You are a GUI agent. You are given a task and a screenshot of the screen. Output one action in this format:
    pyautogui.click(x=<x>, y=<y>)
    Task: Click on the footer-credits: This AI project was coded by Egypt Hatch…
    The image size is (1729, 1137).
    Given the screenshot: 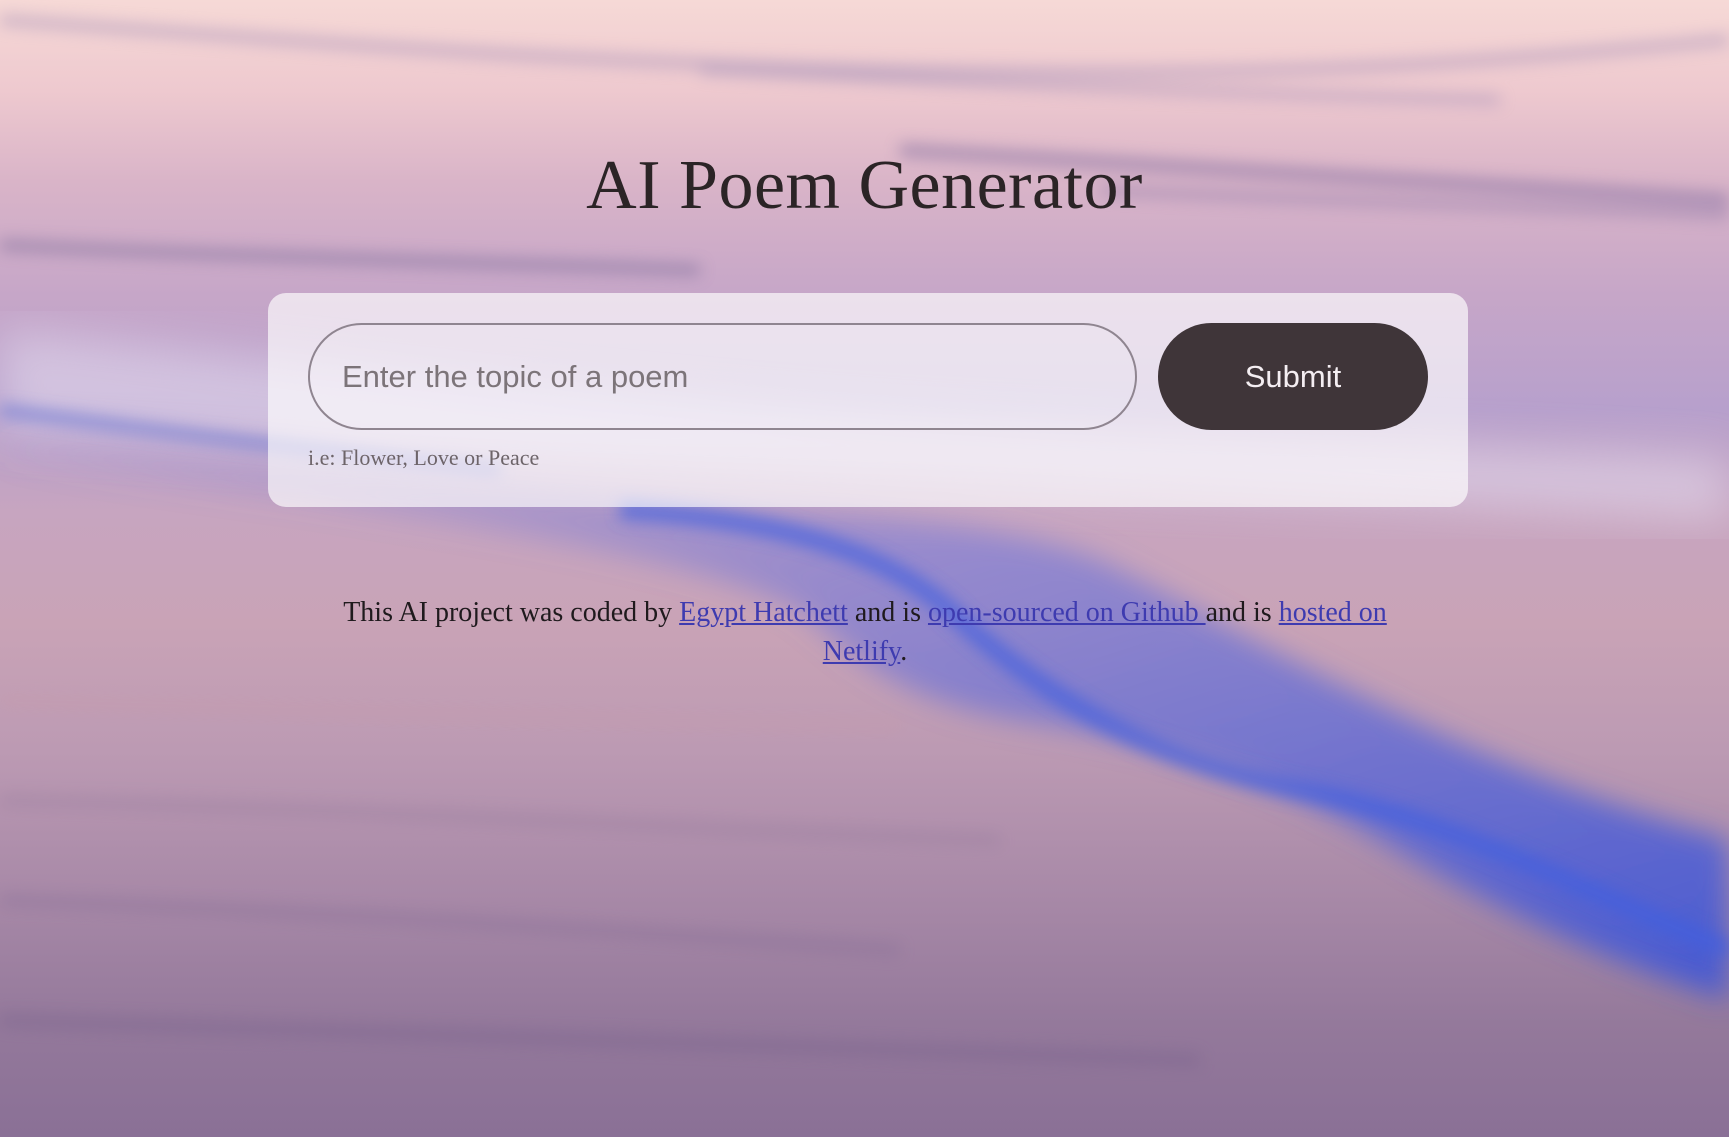 What is the action you would take?
    pyautogui.click(x=865, y=632)
    